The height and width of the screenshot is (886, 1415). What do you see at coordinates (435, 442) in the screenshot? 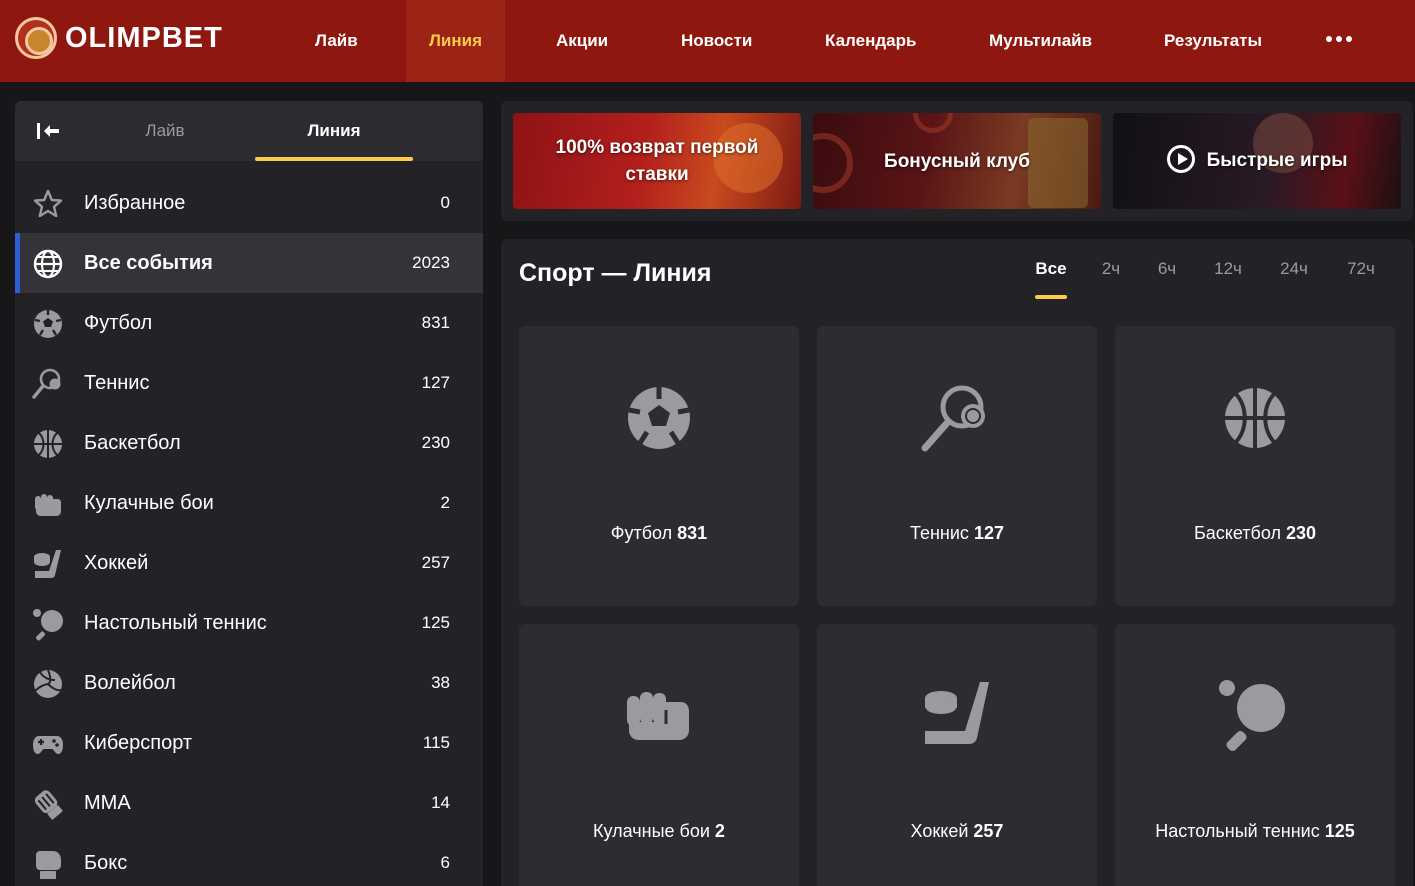
I see `sidebar-item-count: 230` at bounding box center [435, 442].